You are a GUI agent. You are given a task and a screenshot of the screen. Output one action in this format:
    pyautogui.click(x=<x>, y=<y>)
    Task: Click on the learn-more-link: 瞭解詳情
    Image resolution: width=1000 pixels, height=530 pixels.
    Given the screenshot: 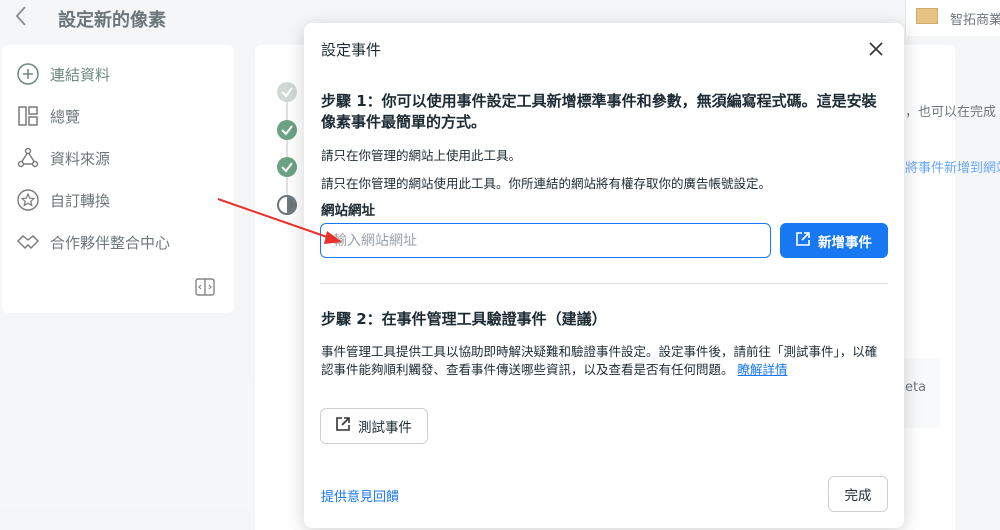 What is the action you would take?
    pyautogui.click(x=763, y=369)
    